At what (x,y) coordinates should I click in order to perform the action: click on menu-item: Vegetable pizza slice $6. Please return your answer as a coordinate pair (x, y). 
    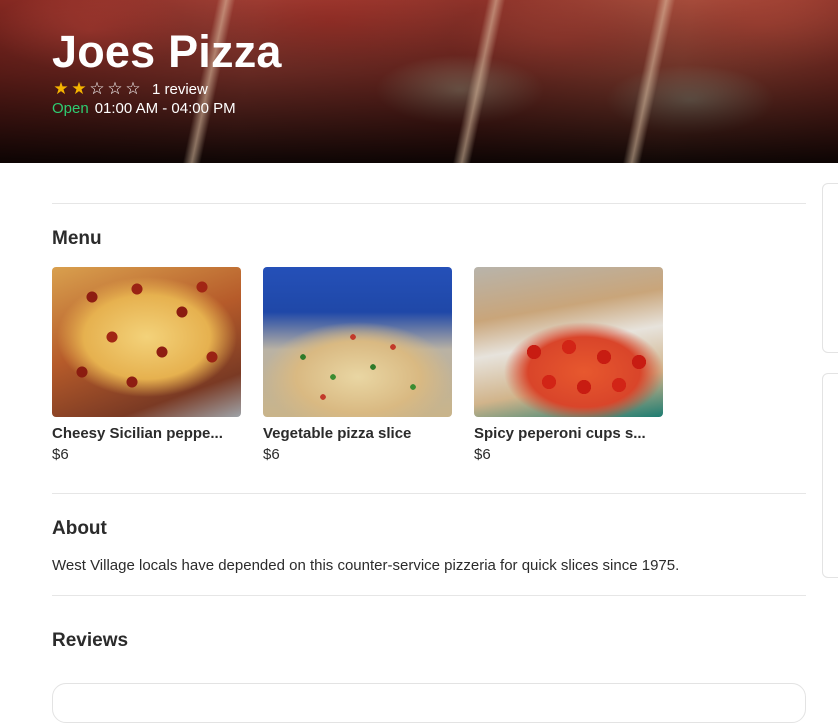
    Looking at the image, I should click on (357, 365).